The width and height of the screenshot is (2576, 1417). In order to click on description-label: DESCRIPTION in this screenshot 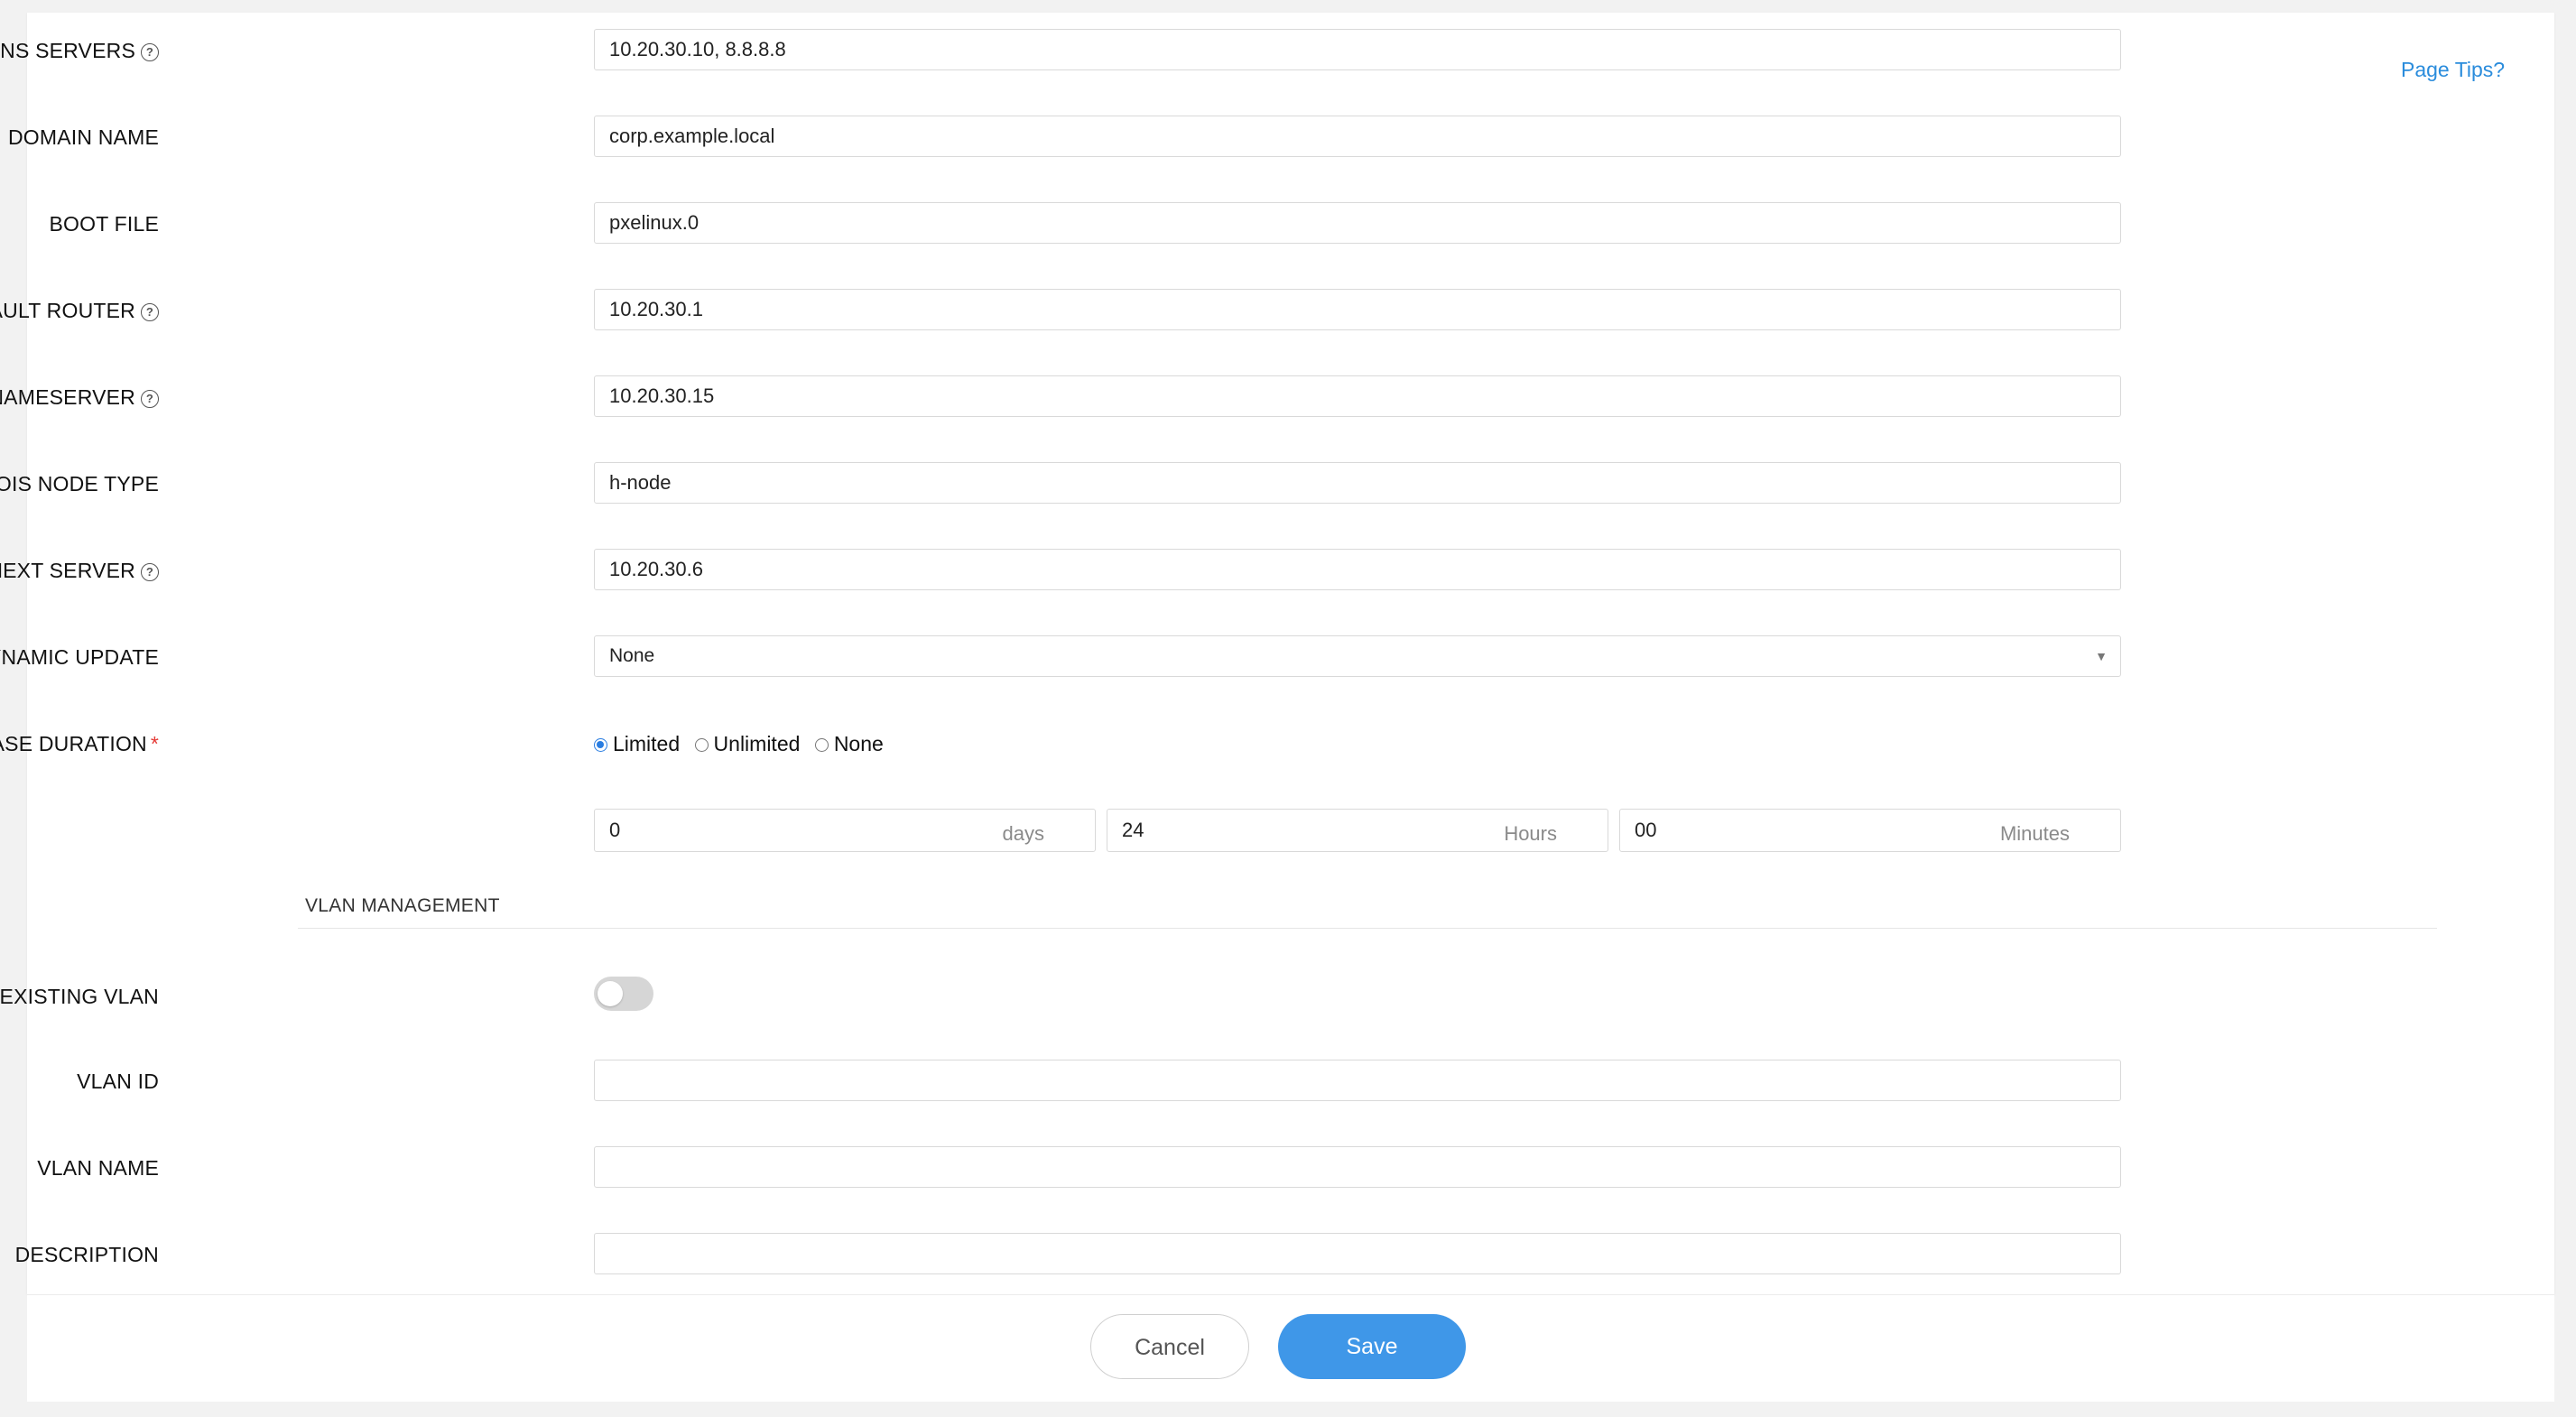, I will do `click(86, 1254)`.